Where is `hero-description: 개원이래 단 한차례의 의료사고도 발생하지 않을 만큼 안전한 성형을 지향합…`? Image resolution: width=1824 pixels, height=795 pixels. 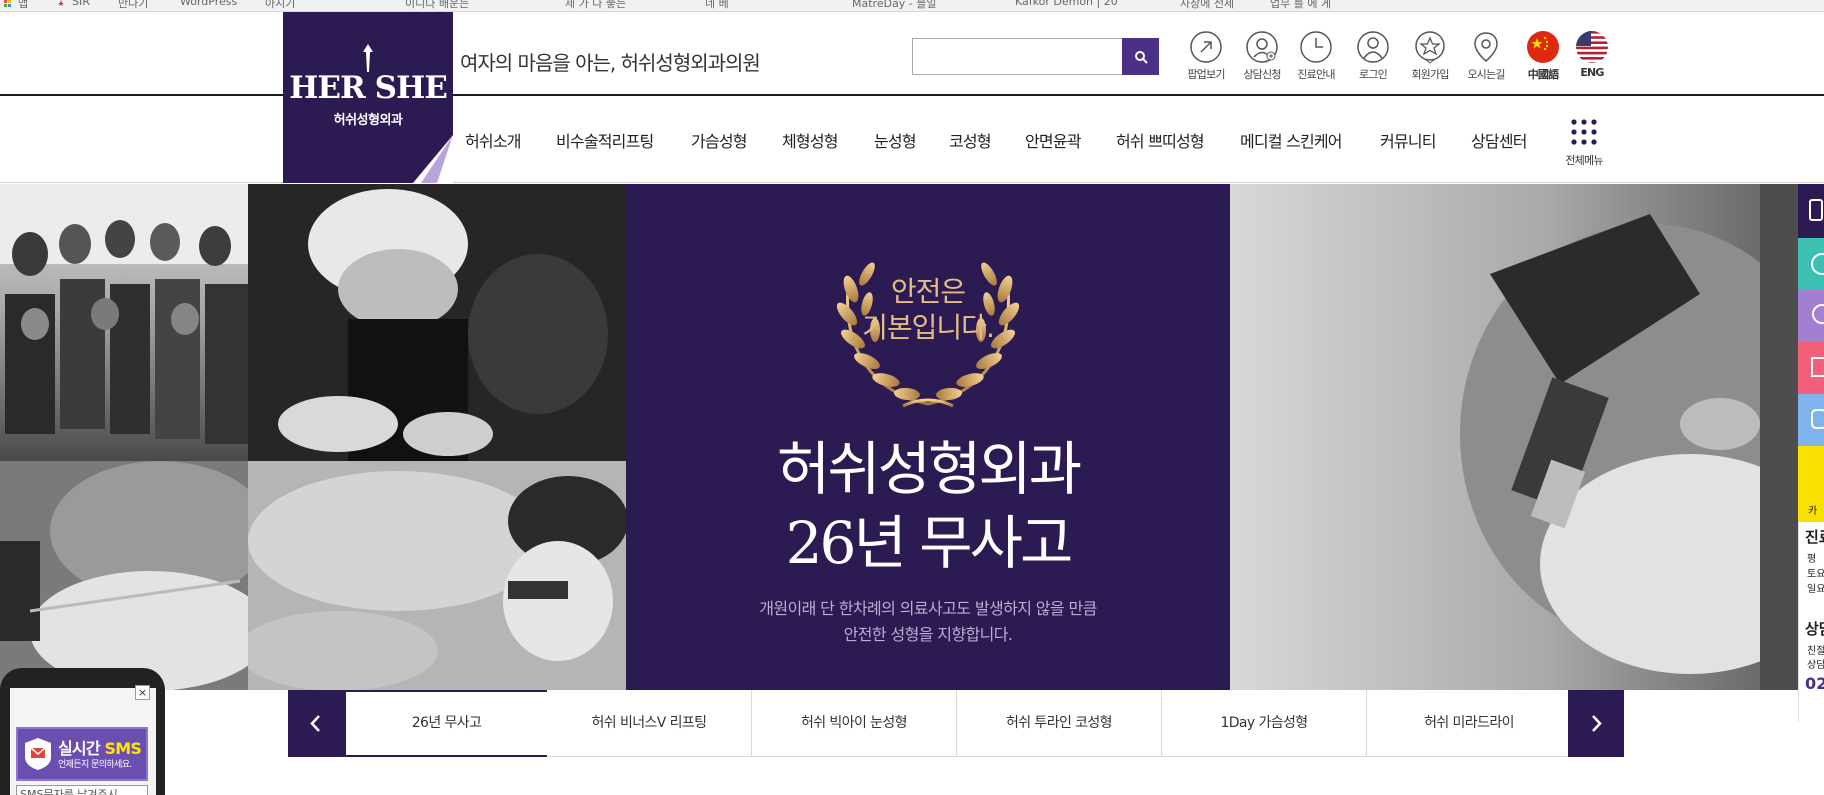 hero-description: 개원이래 단 한차례의 의료사고도 발생하지 않을 만큼 안전한 성형을 지향합… is located at coordinates (928, 622).